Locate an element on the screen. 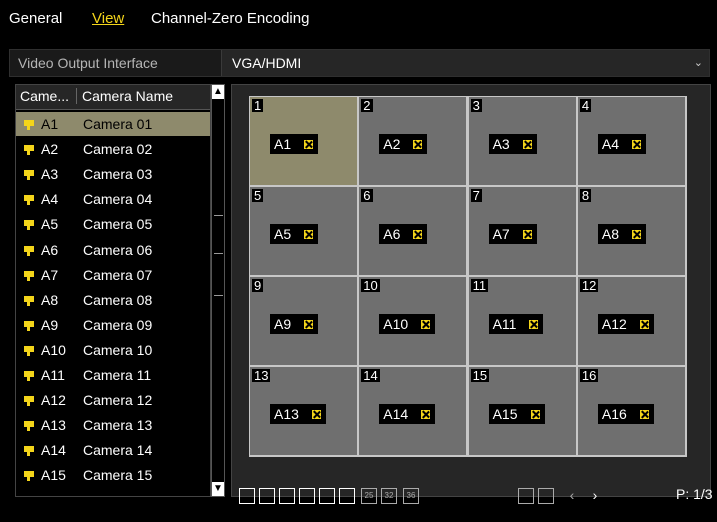 The height and width of the screenshot is (522, 717). clear-layout-icon is located at coordinates (546, 496).